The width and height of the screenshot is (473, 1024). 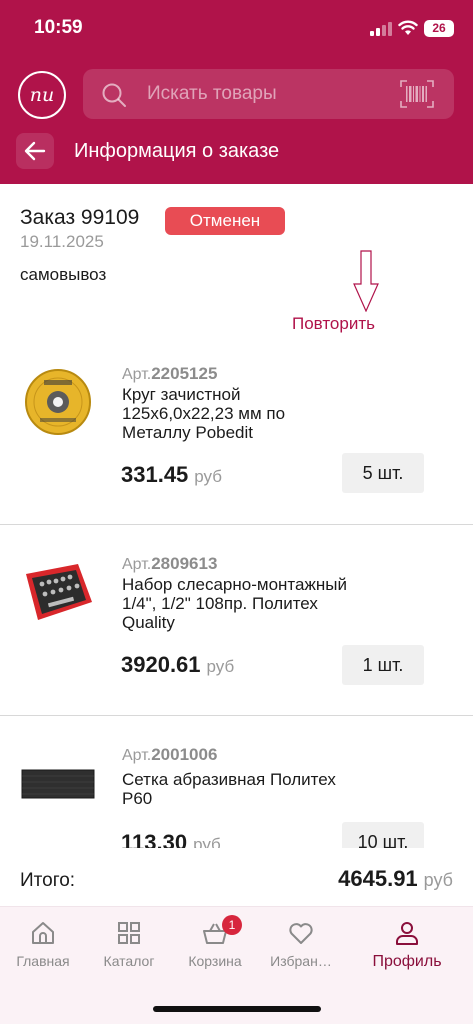 What do you see at coordinates (236, 30) in the screenshot?
I see `status-bar: 10:59 26` at bounding box center [236, 30].